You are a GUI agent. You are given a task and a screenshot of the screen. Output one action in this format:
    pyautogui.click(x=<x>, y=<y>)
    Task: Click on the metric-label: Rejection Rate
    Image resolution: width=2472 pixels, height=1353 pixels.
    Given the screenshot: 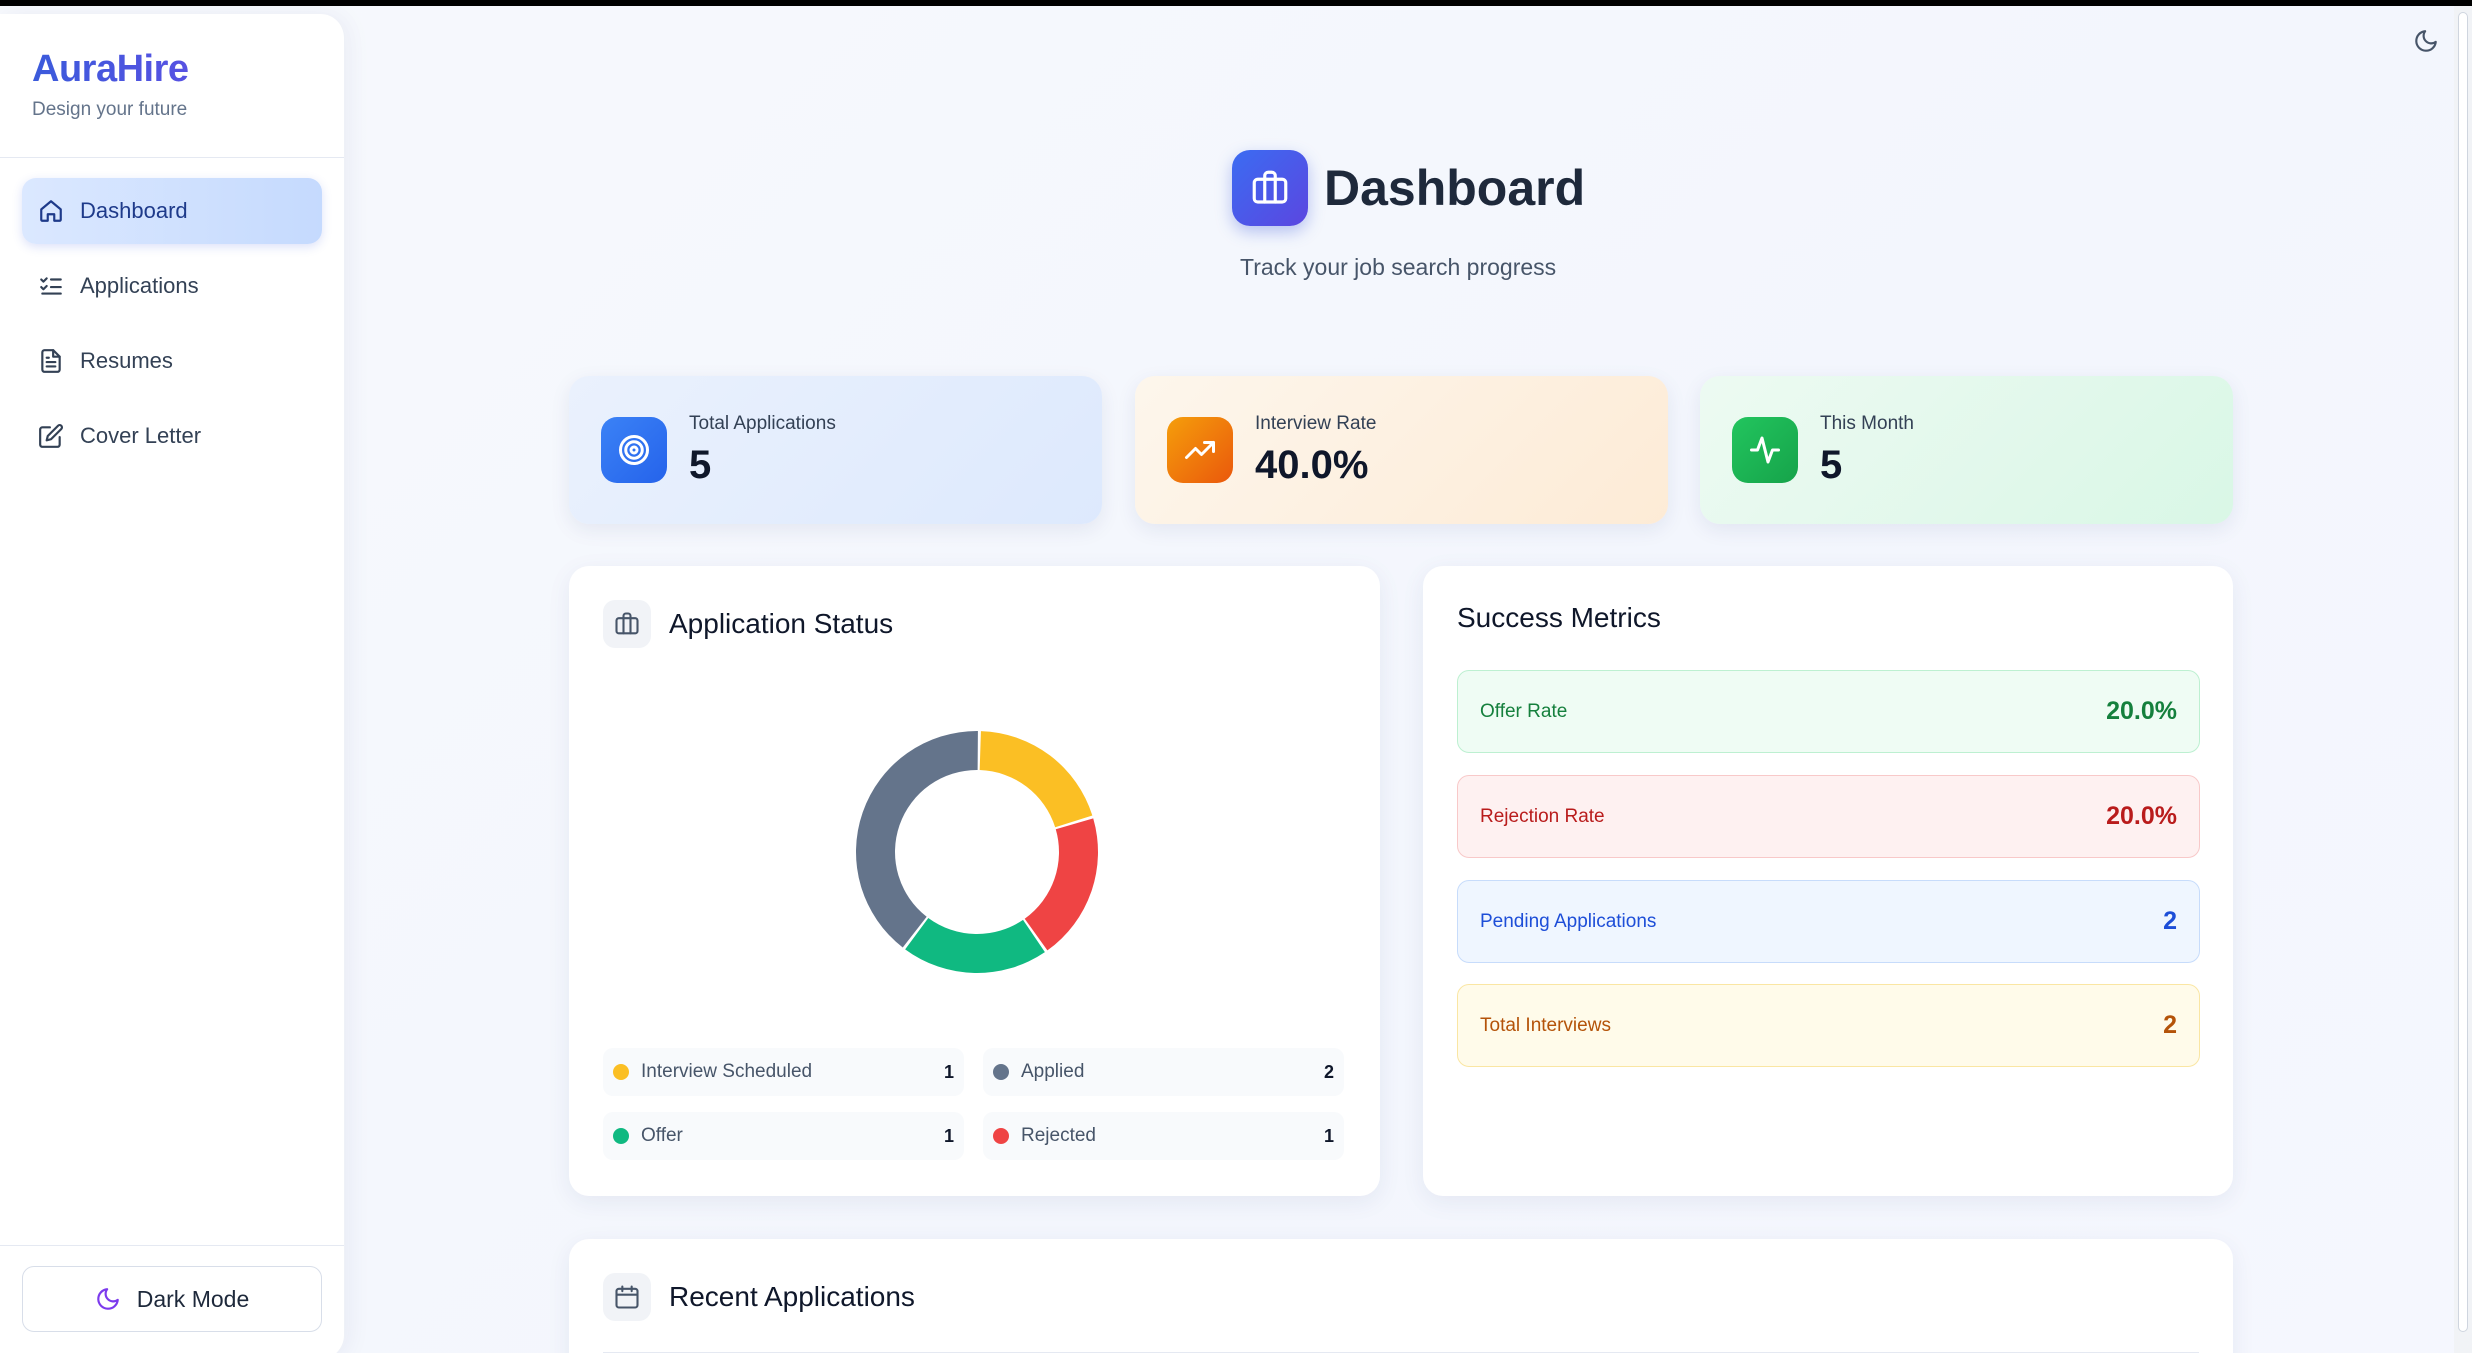 What is the action you would take?
    pyautogui.click(x=1542, y=816)
    